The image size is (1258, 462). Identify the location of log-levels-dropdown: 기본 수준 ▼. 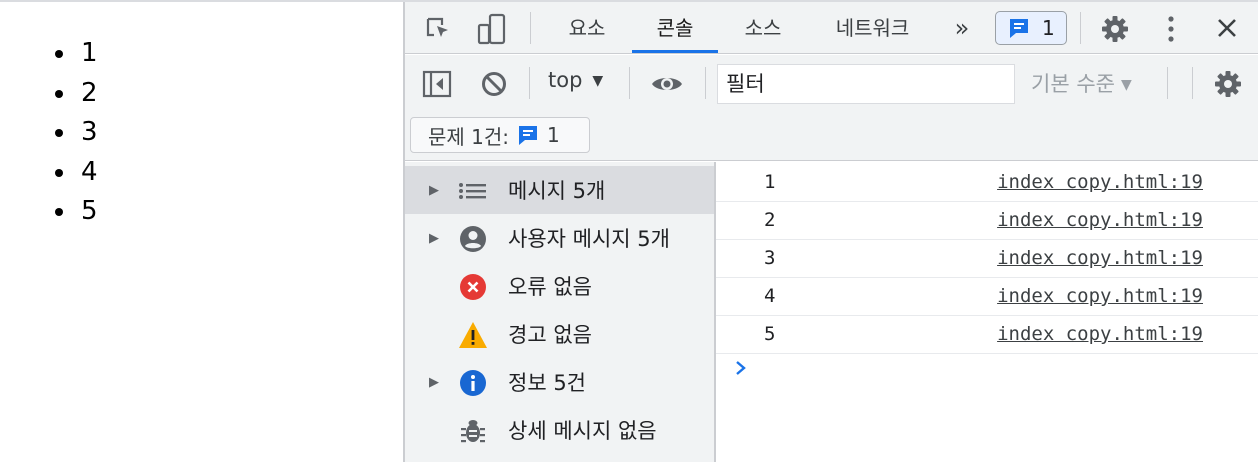
(1081, 83).